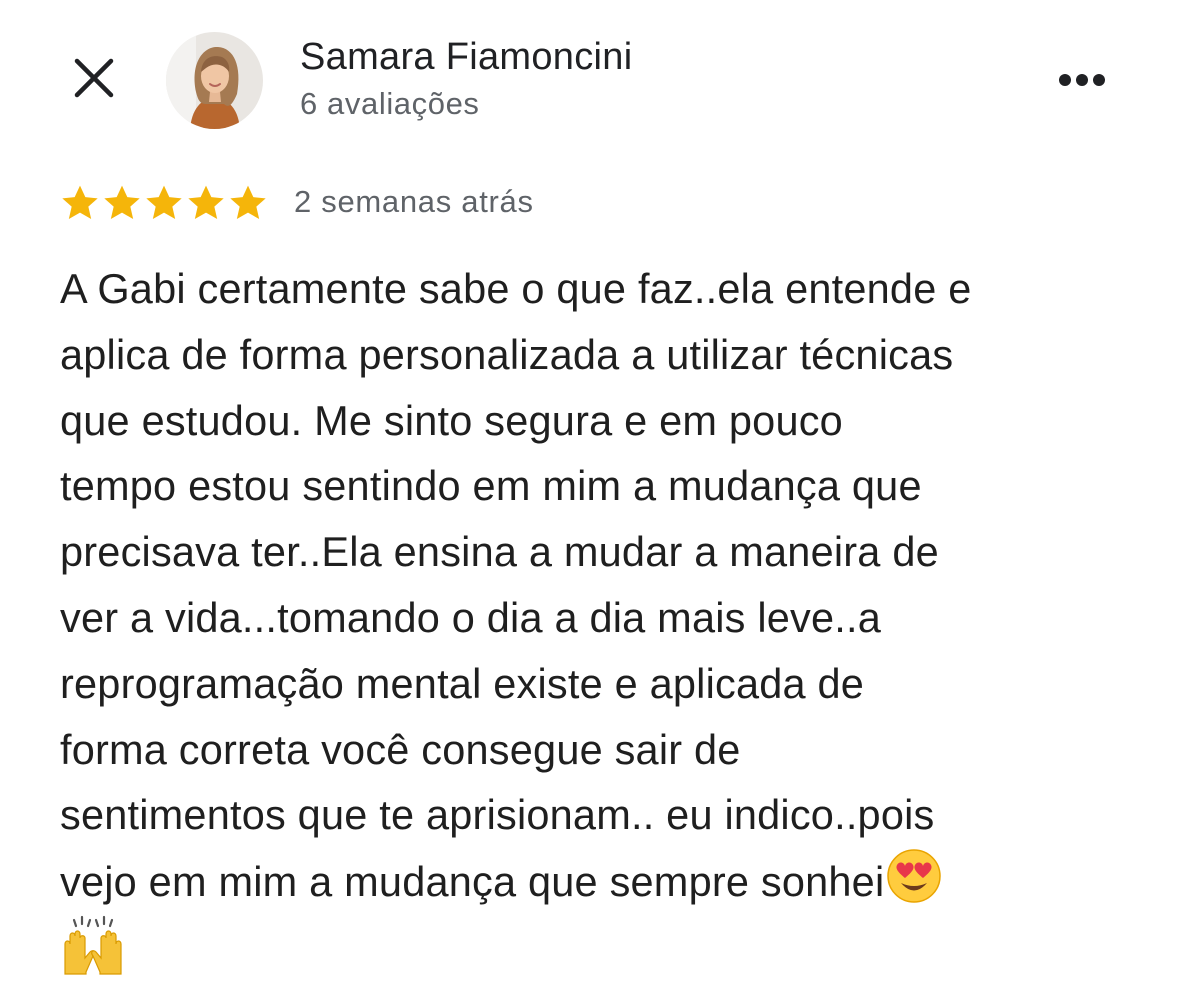  I want to click on review-line-text: vejo em mim a mudança que sempre sonhei, so click(472, 882).